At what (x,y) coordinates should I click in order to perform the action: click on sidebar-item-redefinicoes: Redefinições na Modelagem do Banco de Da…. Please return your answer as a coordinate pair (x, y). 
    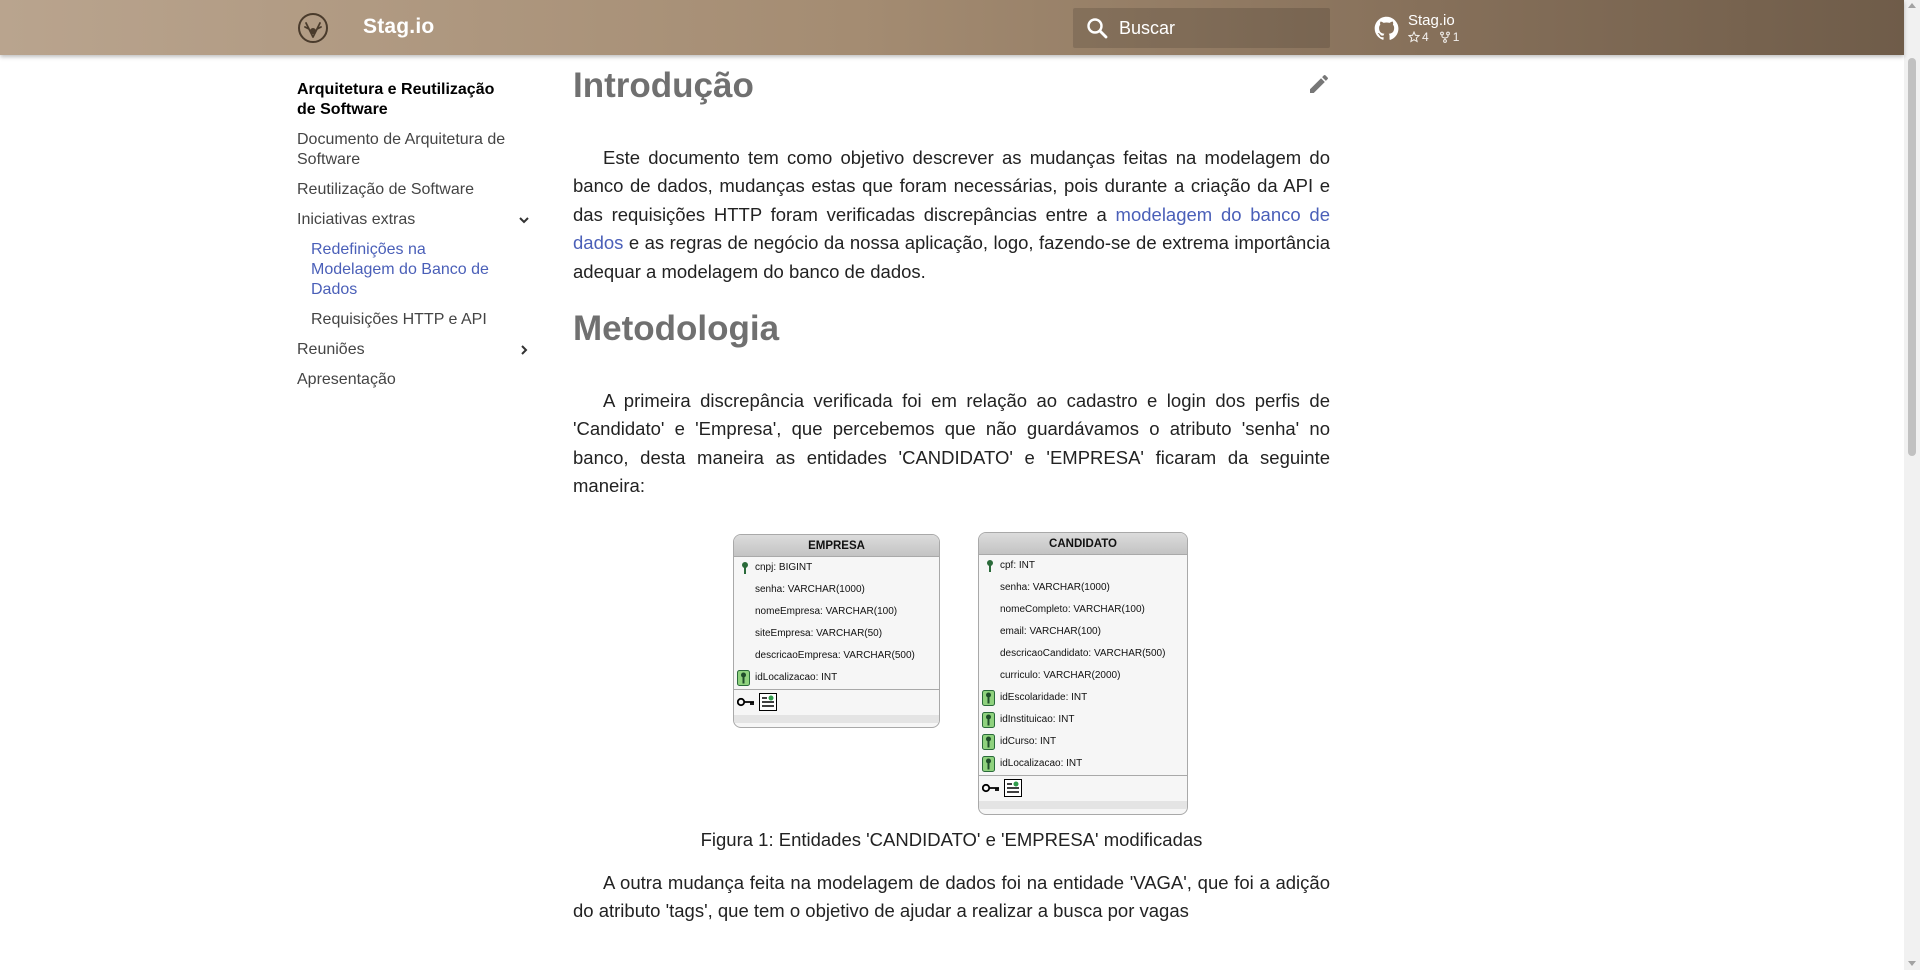
    Looking at the image, I should click on (422, 270).